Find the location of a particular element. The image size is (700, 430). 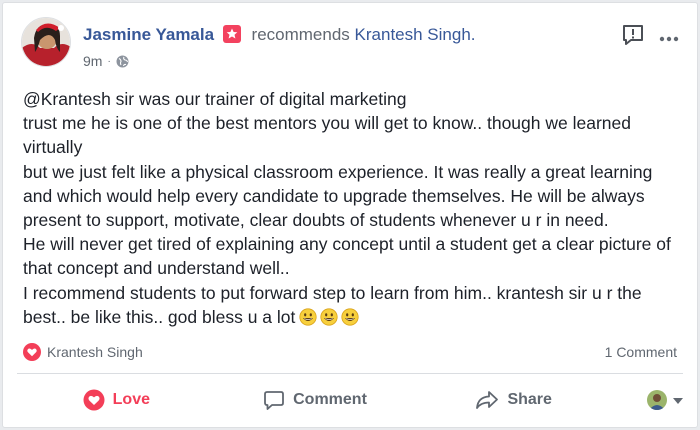

love-button: Love is located at coordinates (116, 400).